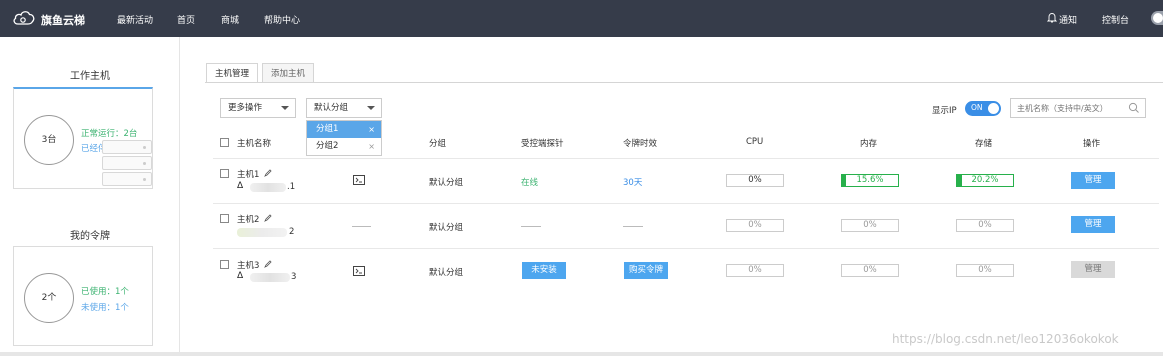  What do you see at coordinates (530, 183) in the screenshot?
I see `probe-status: 在线` at bounding box center [530, 183].